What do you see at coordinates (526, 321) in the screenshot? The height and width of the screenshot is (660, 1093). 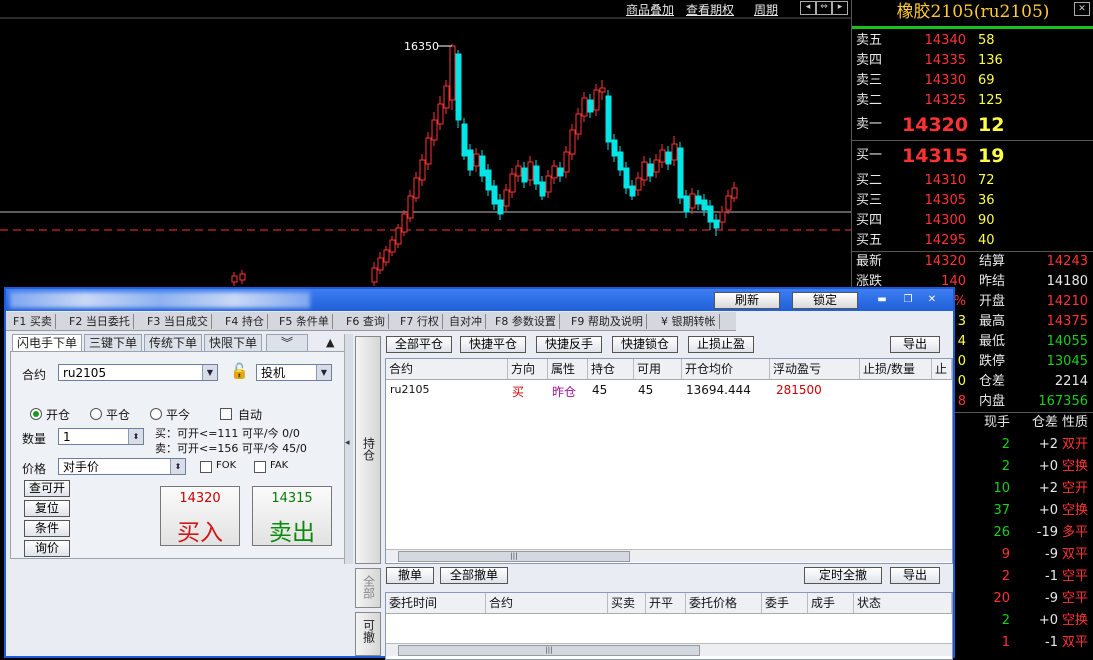 I see `tab-settings: F8 参数设置` at bounding box center [526, 321].